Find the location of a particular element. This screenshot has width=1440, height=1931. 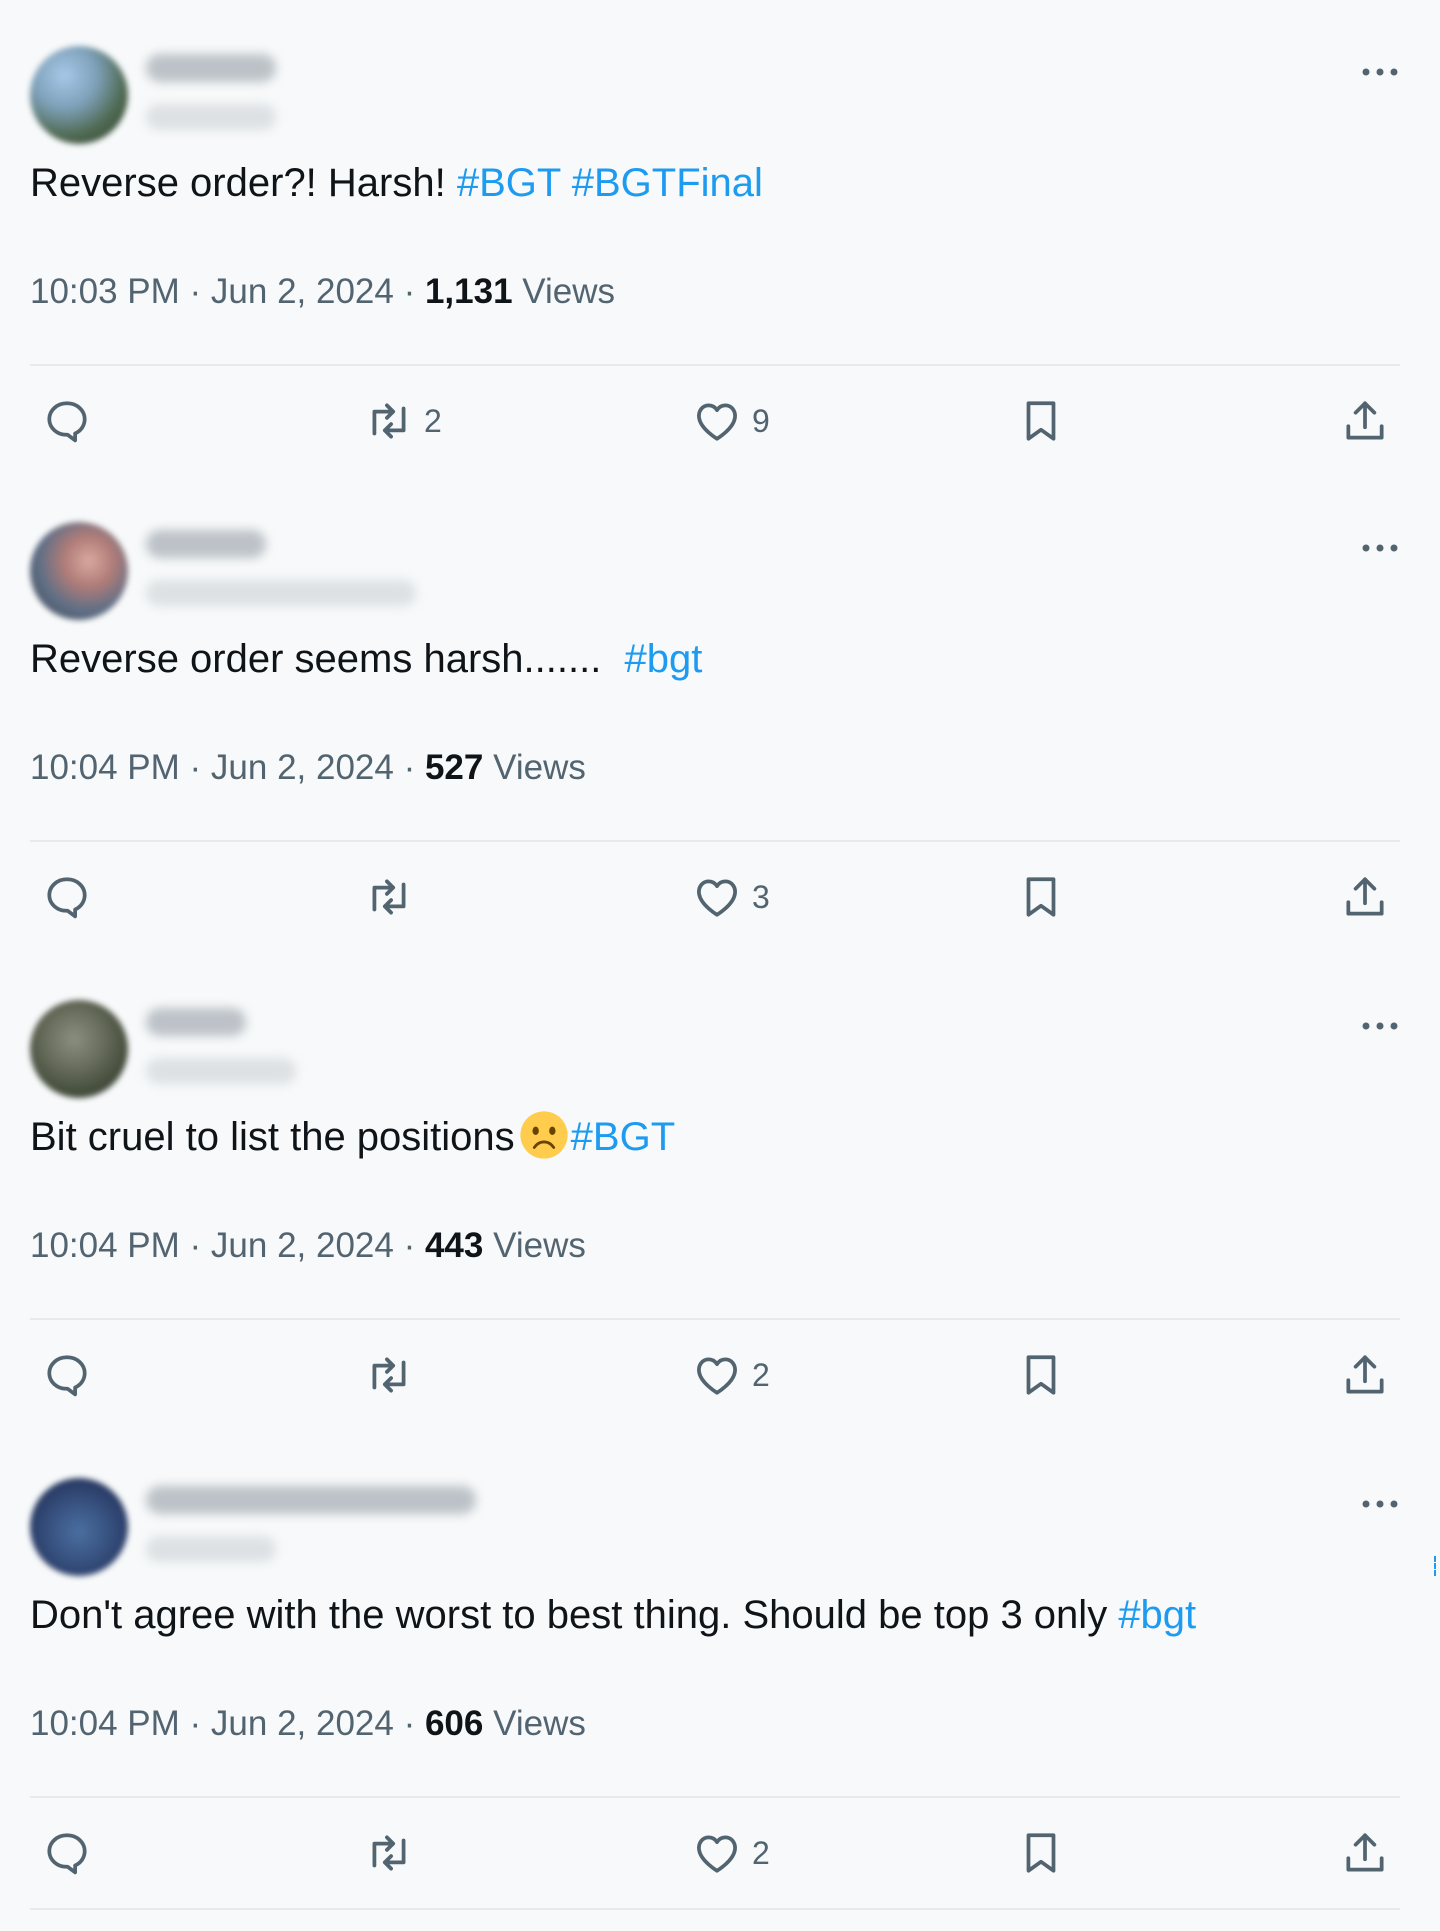

tweet-text-content: Reverse order?! Harsh! is located at coordinates (238, 183).